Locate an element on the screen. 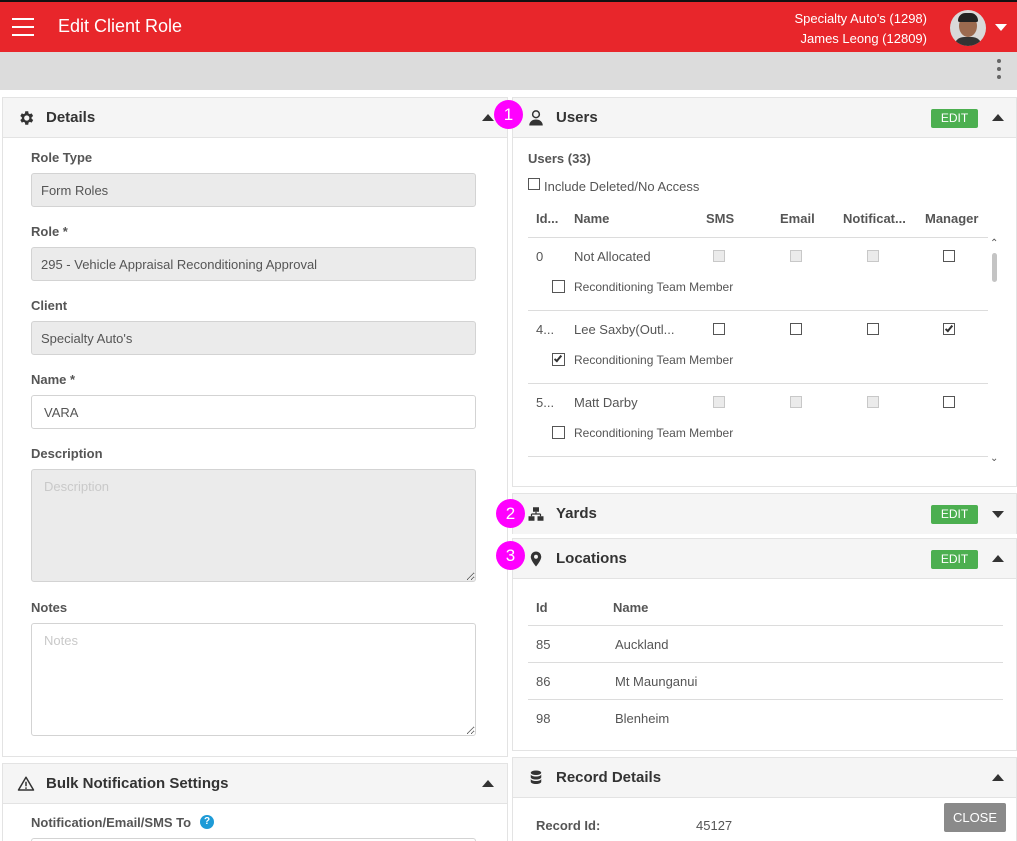 This screenshot has height=841, width=1017. users-header: Users EDIT is located at coordinates (764, 118).